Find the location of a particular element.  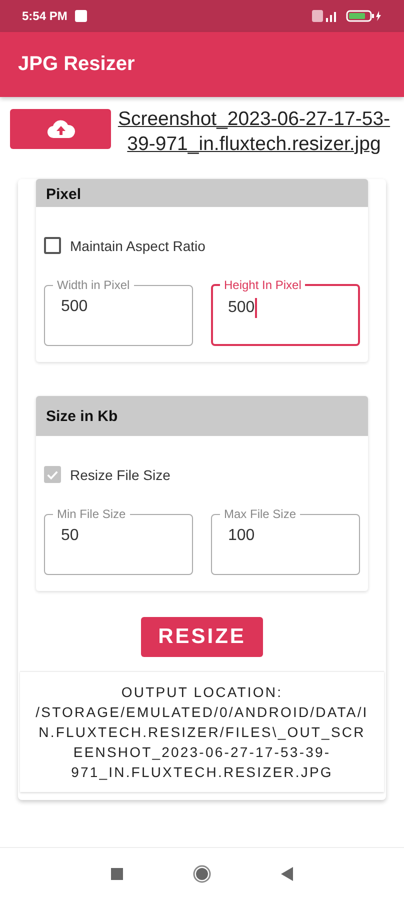

app-title: JPG Resizer is located at coordinates (76, 64).